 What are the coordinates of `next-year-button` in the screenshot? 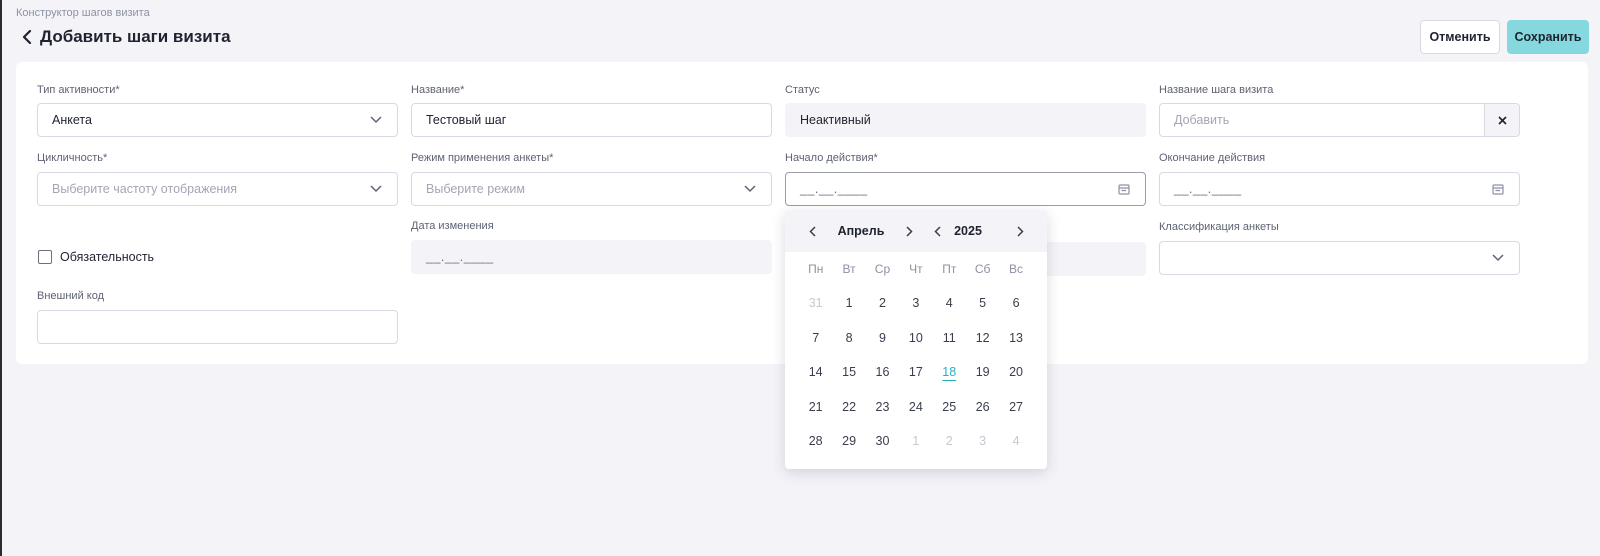 It's located at (1020, 231).